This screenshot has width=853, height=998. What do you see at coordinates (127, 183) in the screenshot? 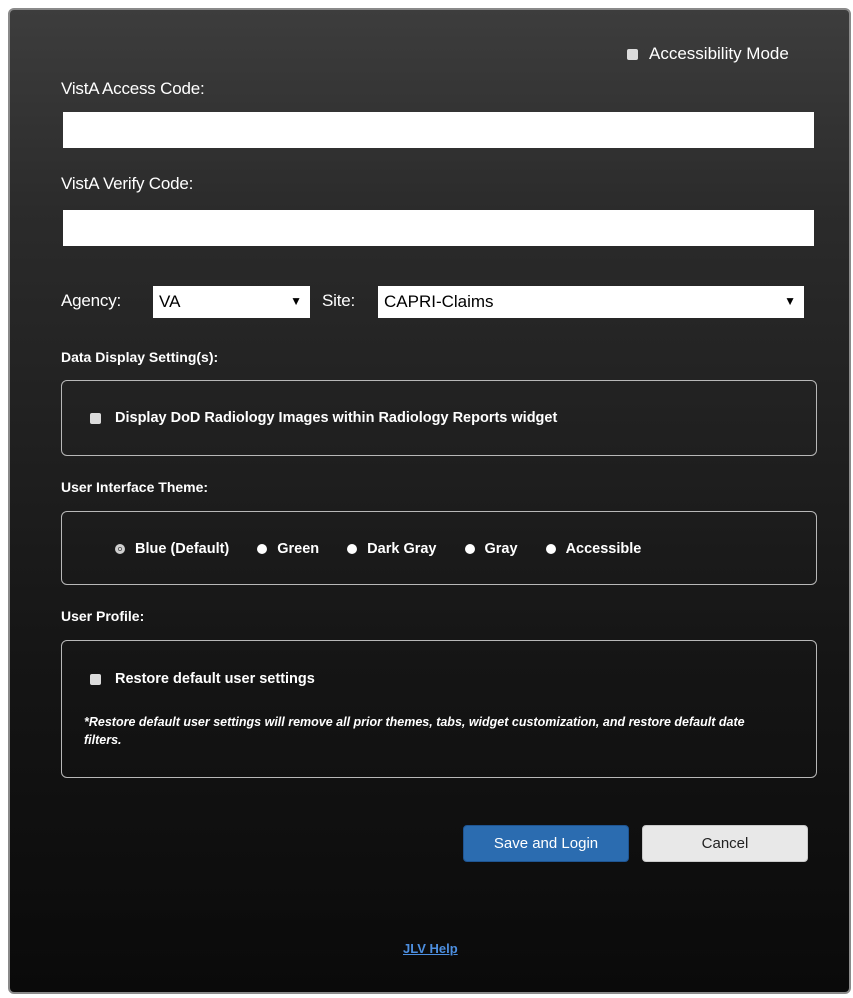
I see `verify-code-label: VistA Verify Code:` at bounding box center [127, 183].